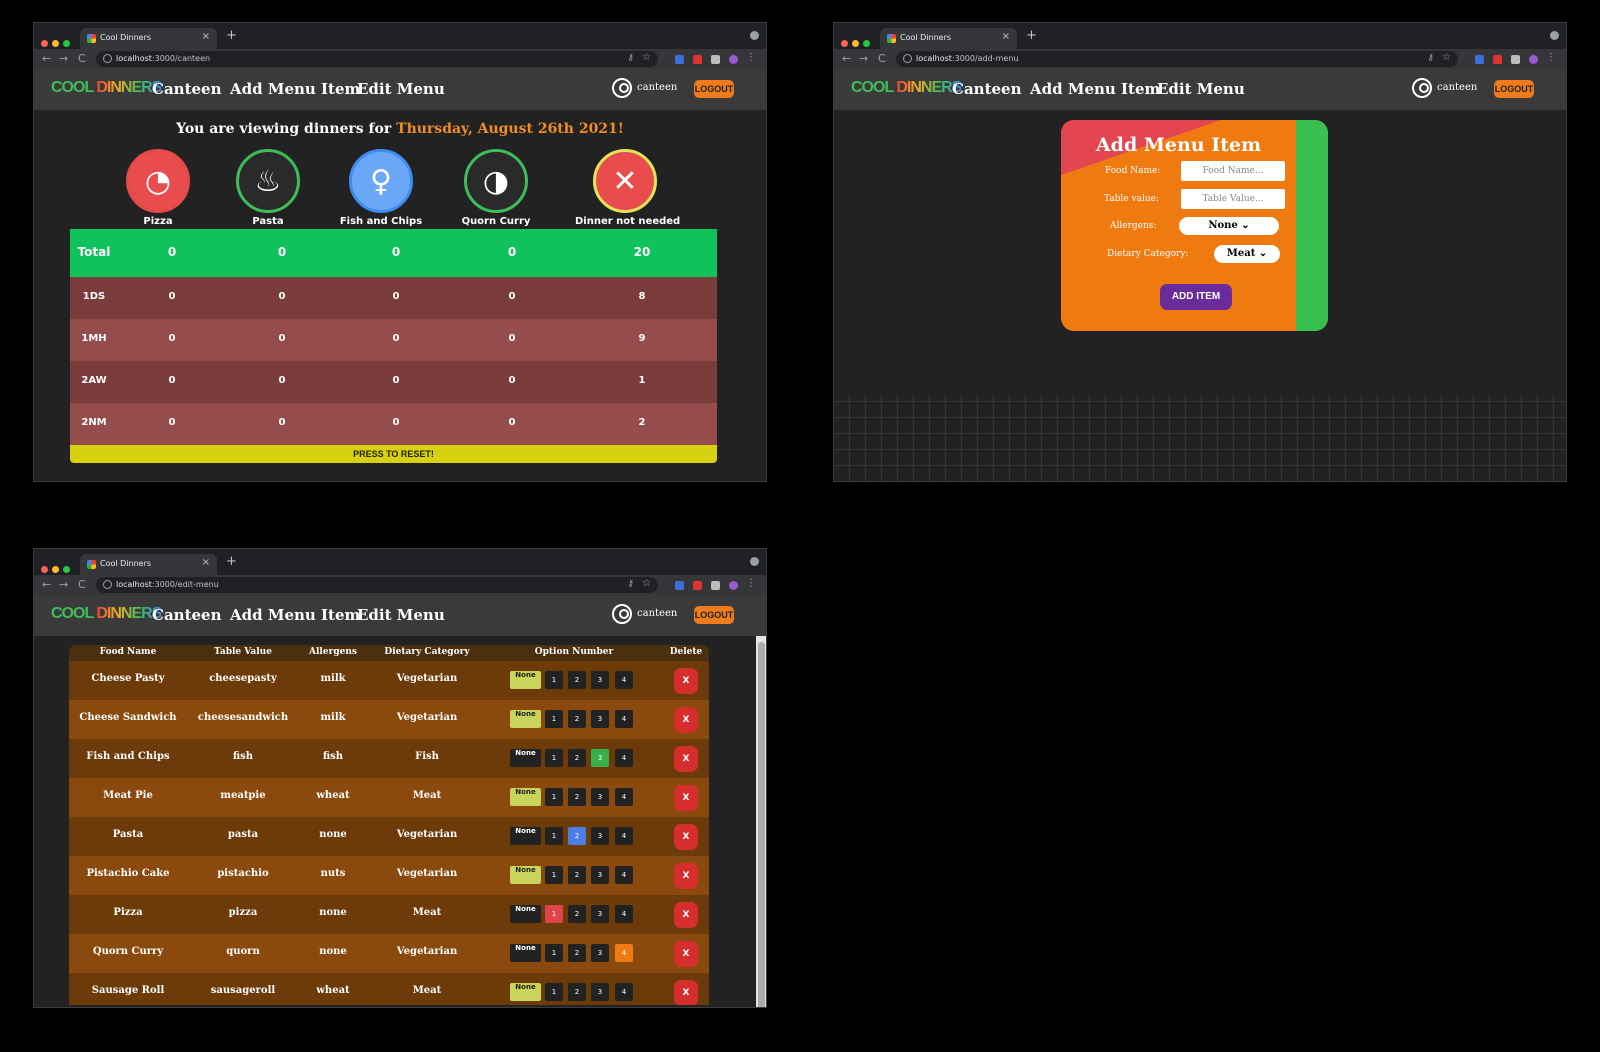  I want to click on reset-button: PRESS TO RESET!, so click(393, 454).